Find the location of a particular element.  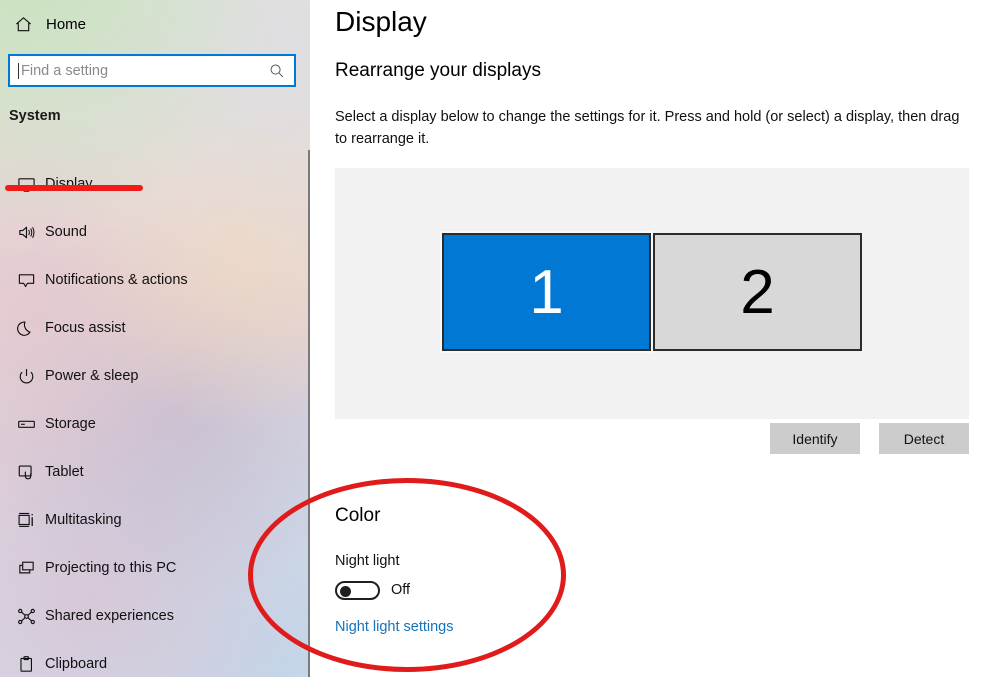

sidebar-group-heading: System is located at coordinates (35, 116).